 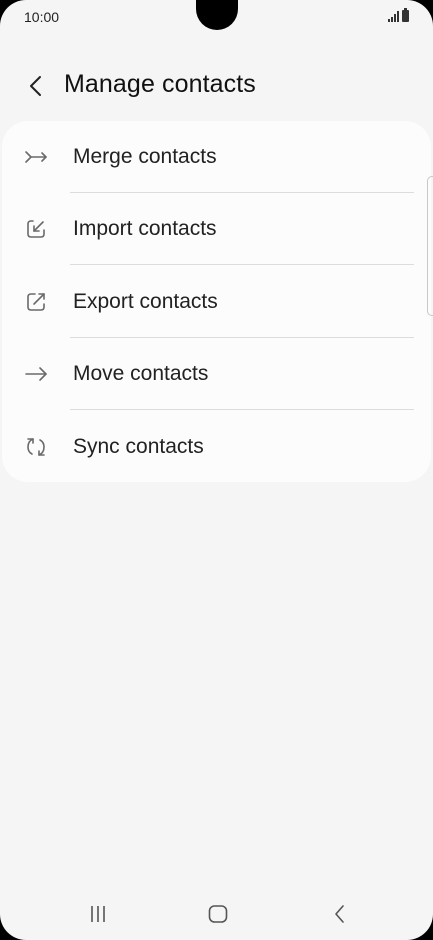 What do you see at coordinates (430, 246) in the screenshot?
I see `scrollbar` at bounding box center [430, 246].